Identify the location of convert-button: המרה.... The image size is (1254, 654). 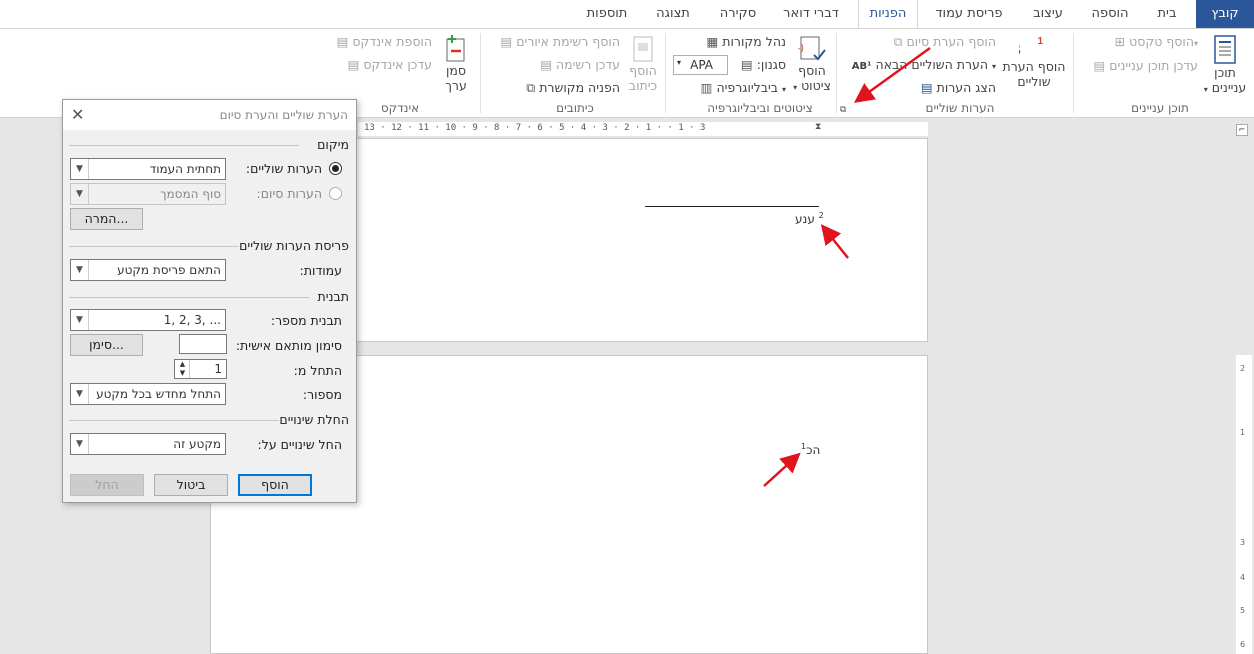
(106, 219).